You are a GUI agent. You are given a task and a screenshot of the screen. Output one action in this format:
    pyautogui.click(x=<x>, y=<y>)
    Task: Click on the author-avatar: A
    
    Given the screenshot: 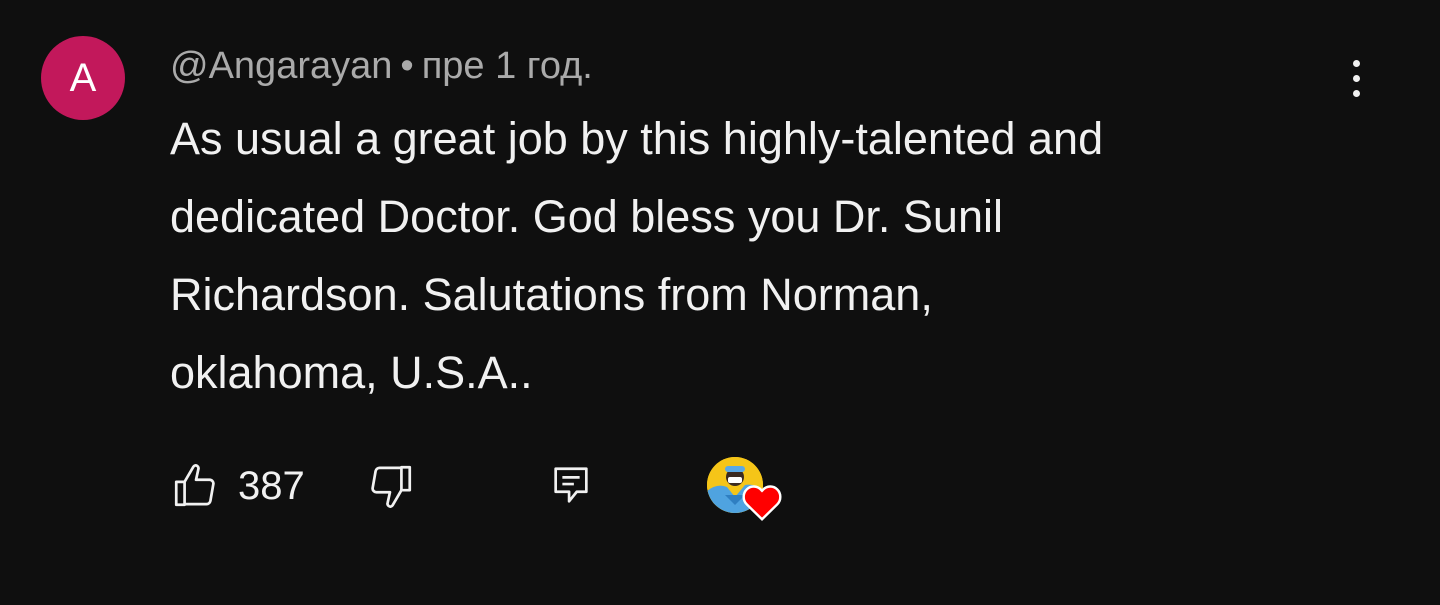 What is the action you would take?
    pyautogui.click(x=83, y=78)
    